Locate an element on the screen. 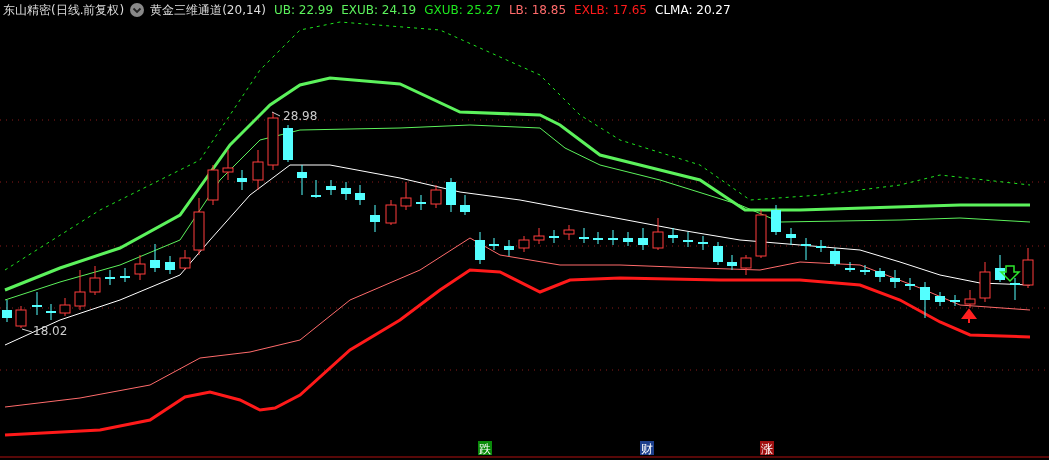  stock-title: 东山精密(日线.前复权) is located at coordinates (64, 10).